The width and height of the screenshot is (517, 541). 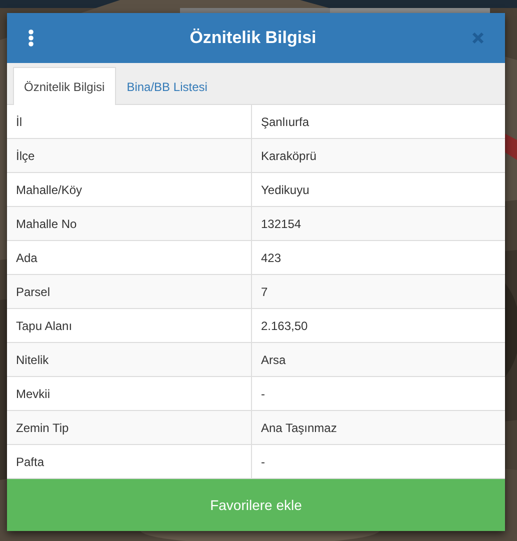 I want to click on add-favorites-button: Favorilere ekle, so click(x=256, y=505).